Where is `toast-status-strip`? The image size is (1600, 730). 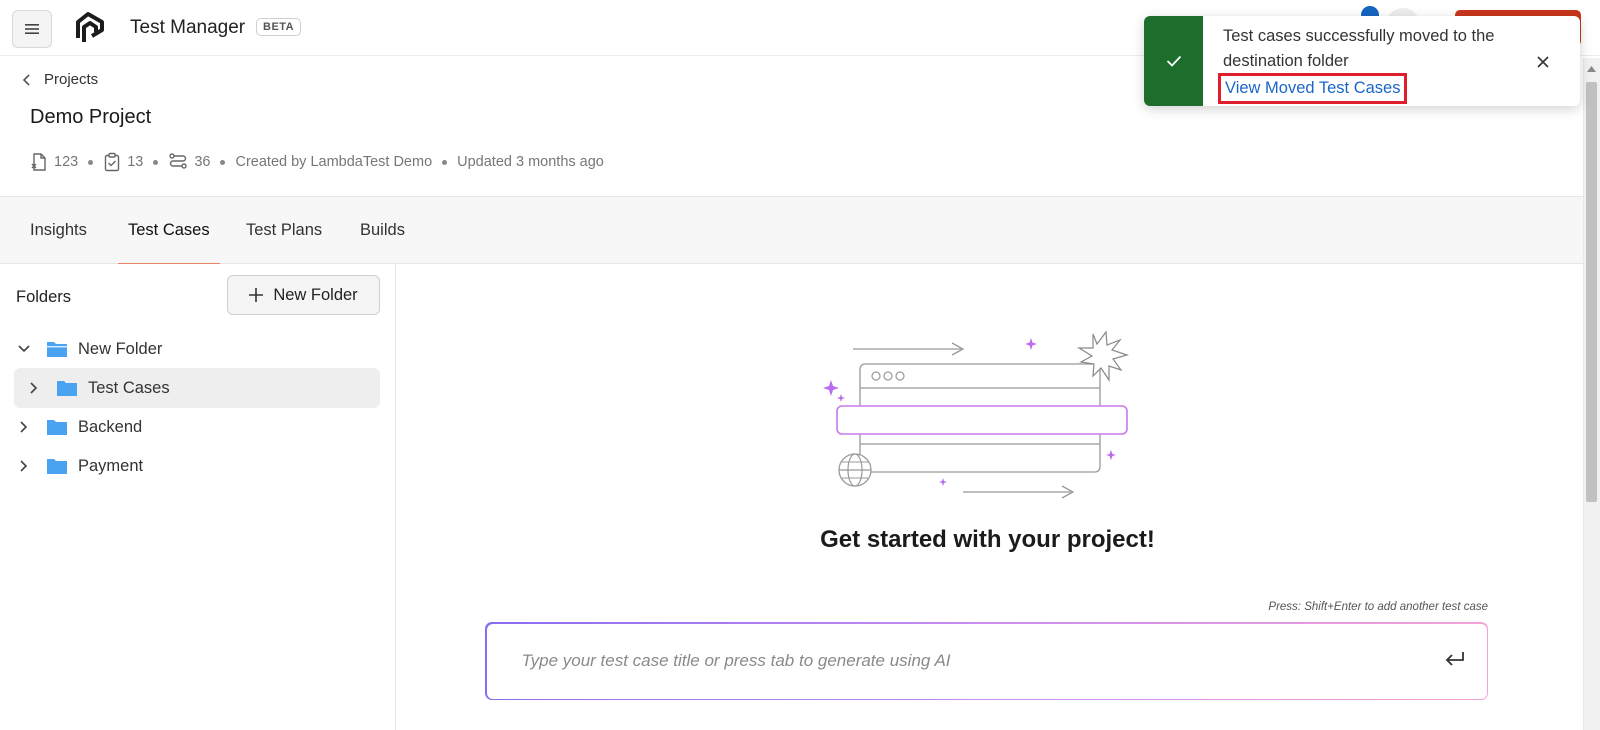
toast-status-strip is located at coordinates (1173, 61).